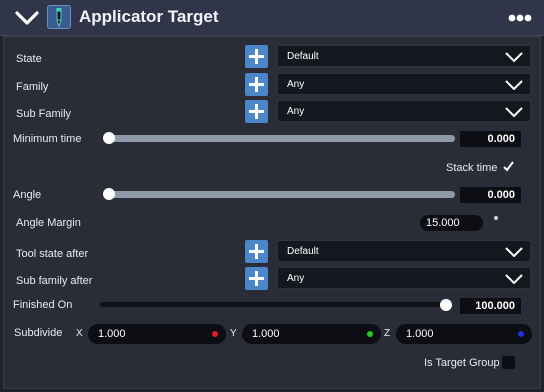 This screenshot has width=544, height=392. Describe the element at coordinates (256, 111) in the screenshot. I see `sub-family-add-button` at that location.